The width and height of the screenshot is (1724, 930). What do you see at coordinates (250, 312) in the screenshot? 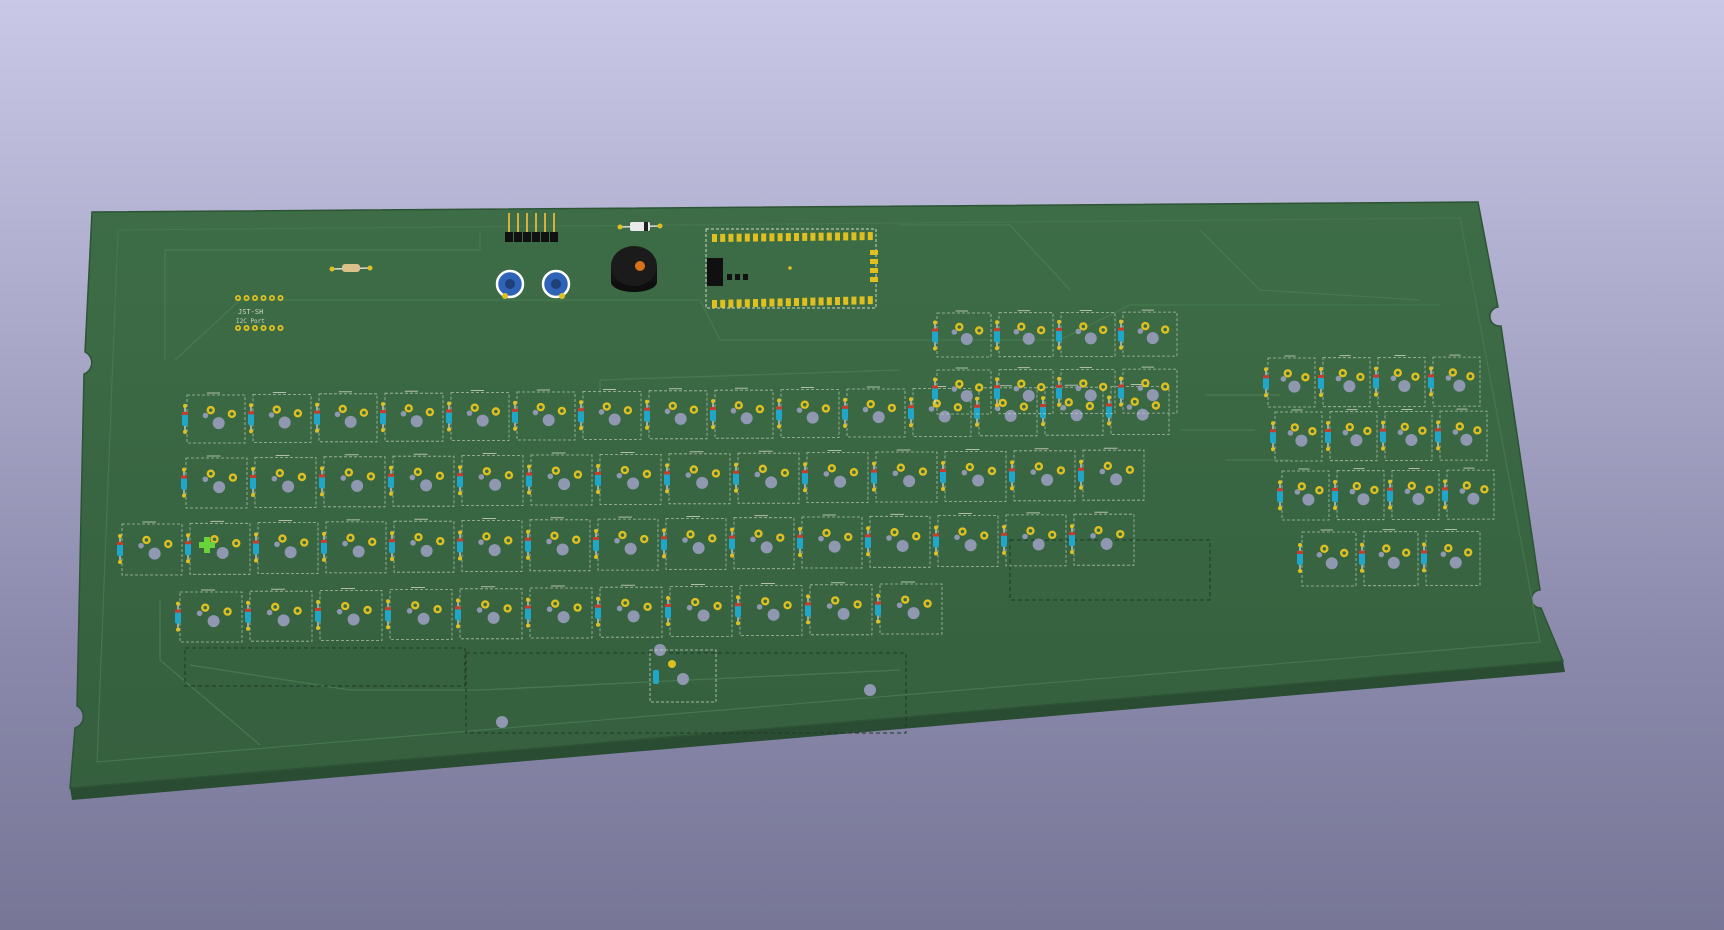
I see `jst-connector-label: JST-SH` at bounding box center [250, 312].